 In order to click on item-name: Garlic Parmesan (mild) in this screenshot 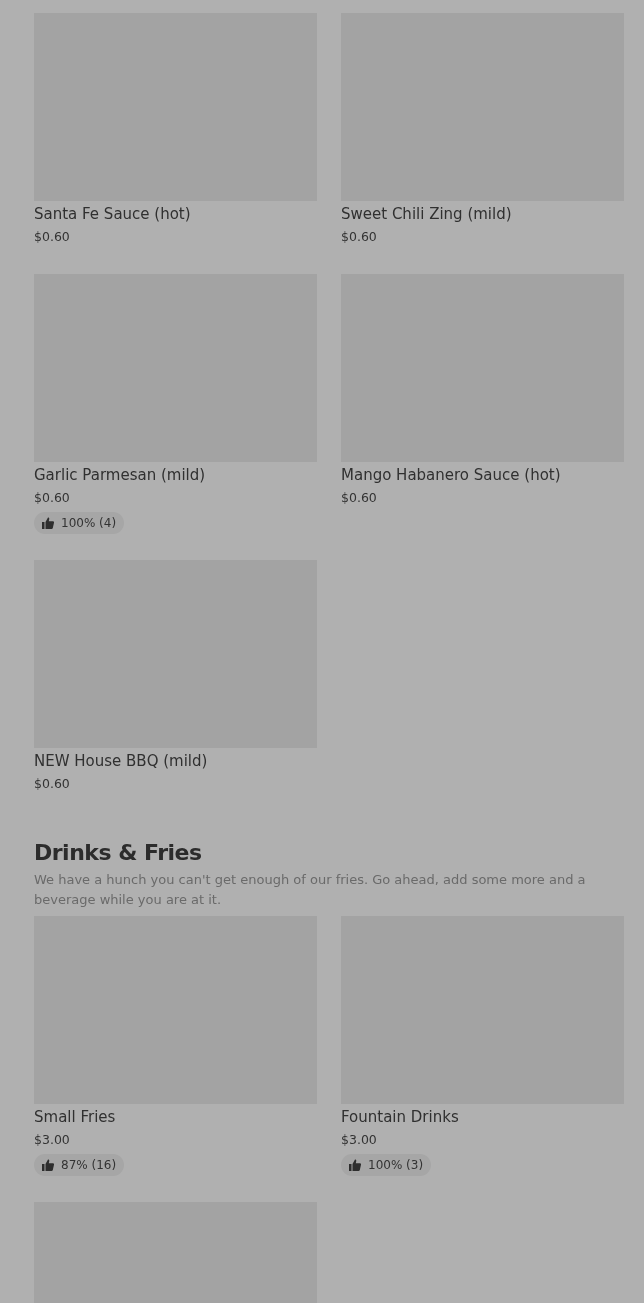, I will do `click(120, 475)`.